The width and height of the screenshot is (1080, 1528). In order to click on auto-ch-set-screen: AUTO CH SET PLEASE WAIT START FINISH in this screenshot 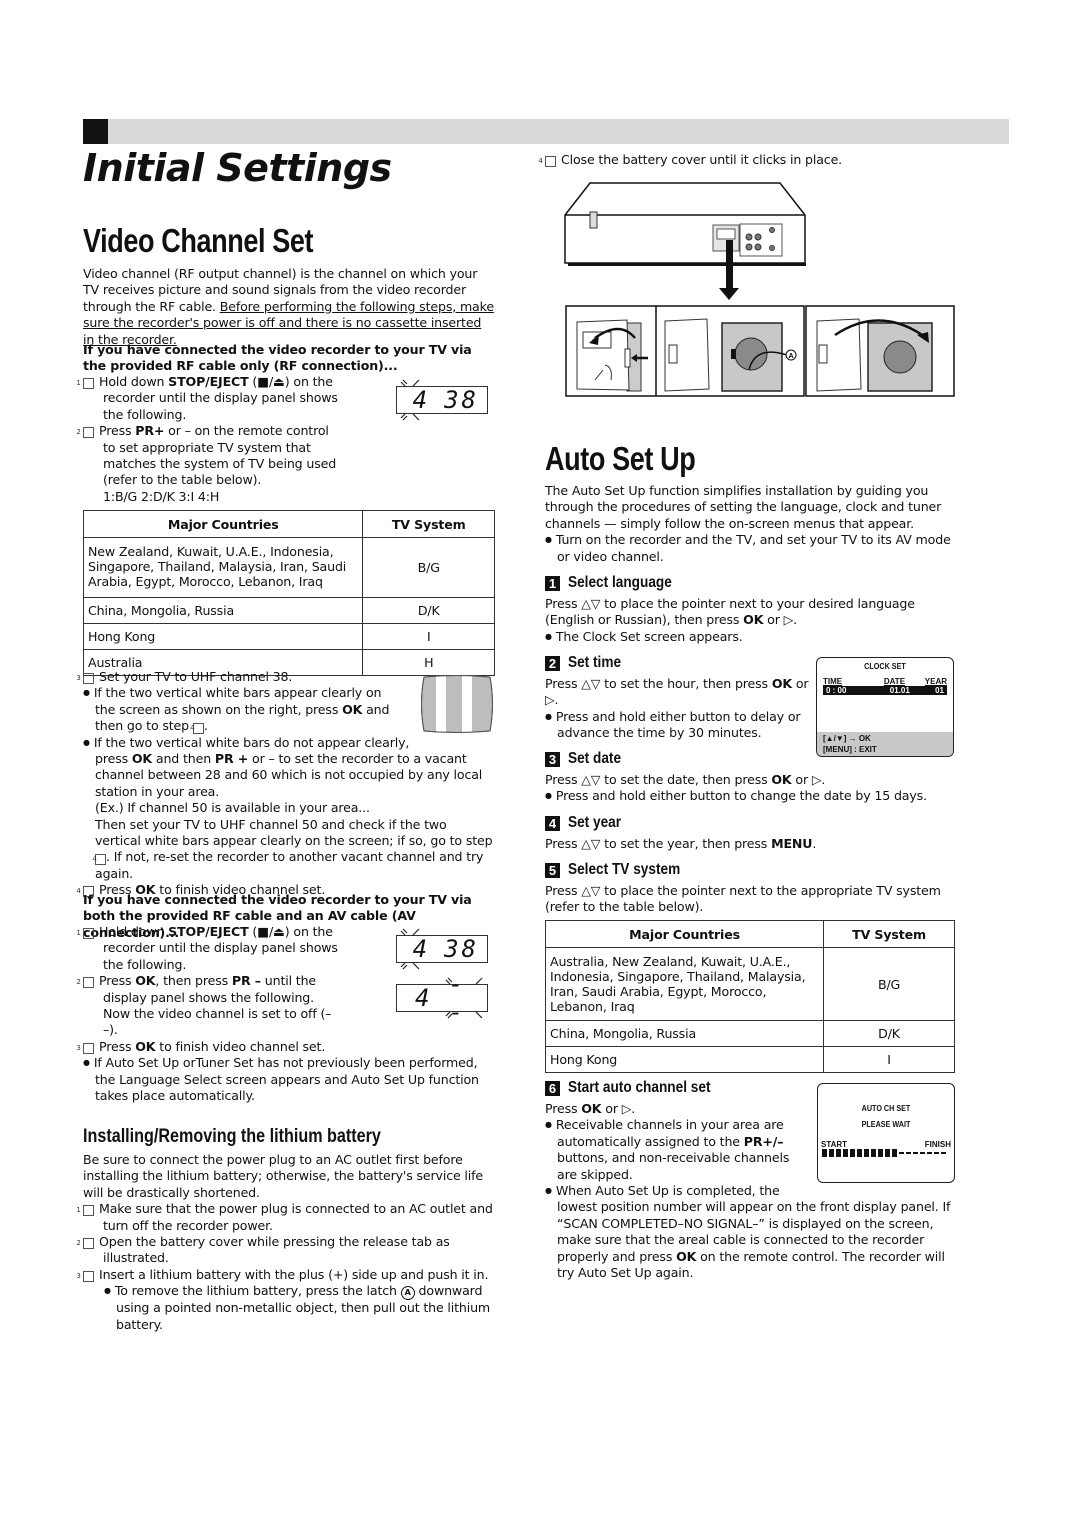, I will do `click(886, 1133)`.